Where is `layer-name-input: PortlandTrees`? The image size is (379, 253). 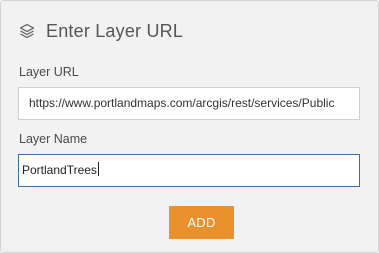 layer-name-input: PortlandTrees is located at coordinates (189, 170).